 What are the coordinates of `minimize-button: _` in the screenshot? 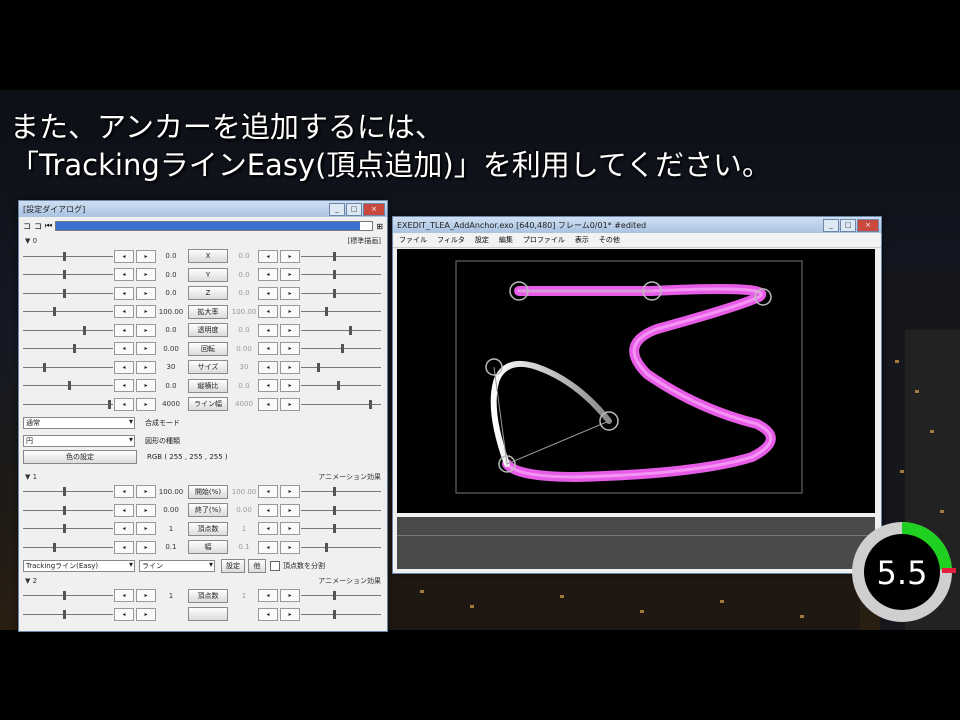 It's located at (337, 209).